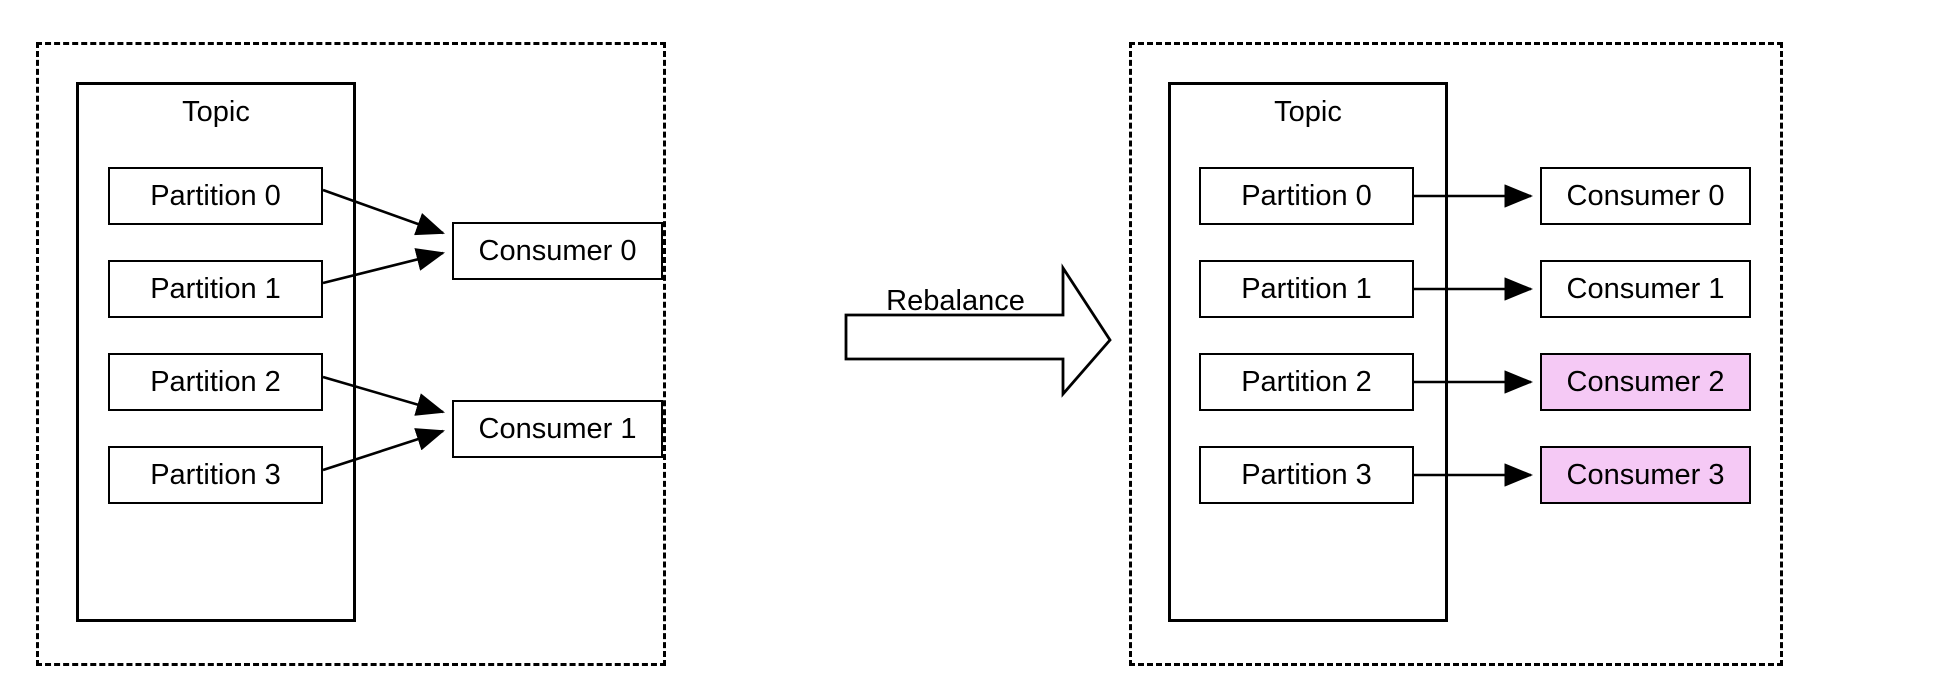 This screenshot has width=1948, height=698. I want to click on topic-label-after: Topic, so click(1308, 112).